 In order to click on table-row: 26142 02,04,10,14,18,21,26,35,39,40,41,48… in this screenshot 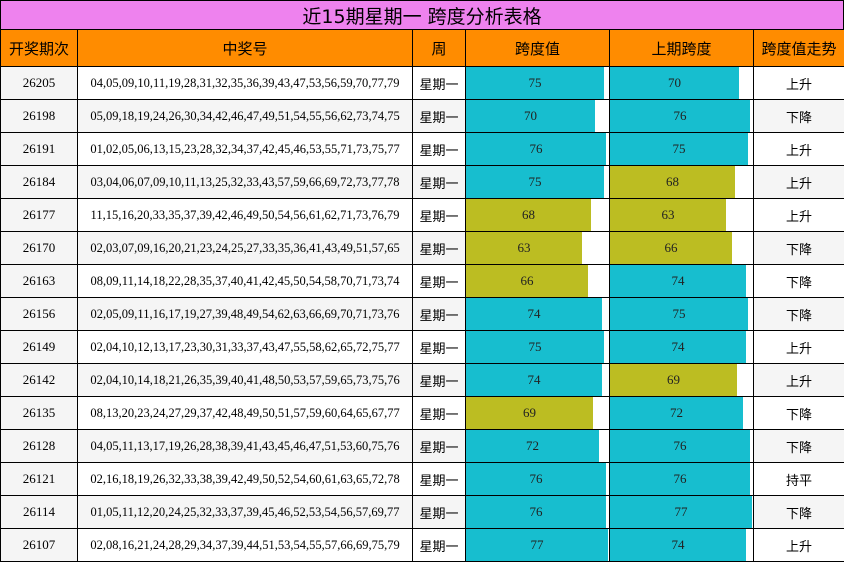, I will do `click(422, 380)`.